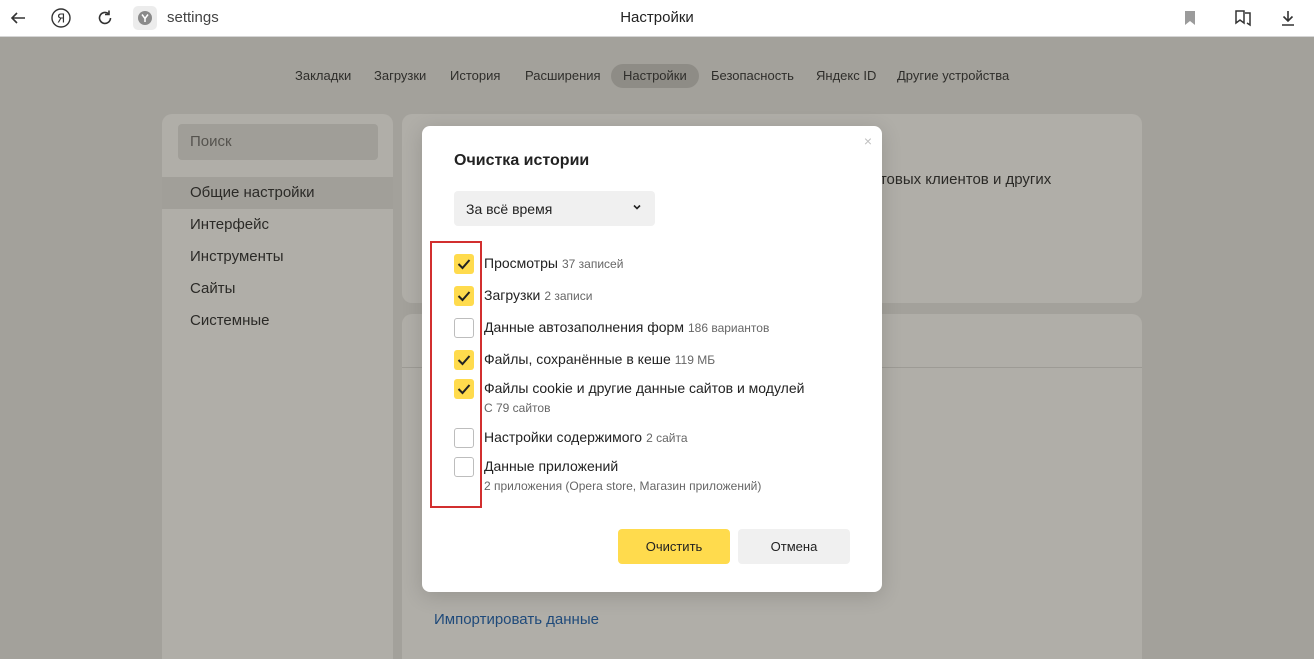 The height and width of the screenshot is (659, 1314). Describe the element at coordinates (522, 160) in the screenshot. I see `dialog-title: Очистка истории` at that location.